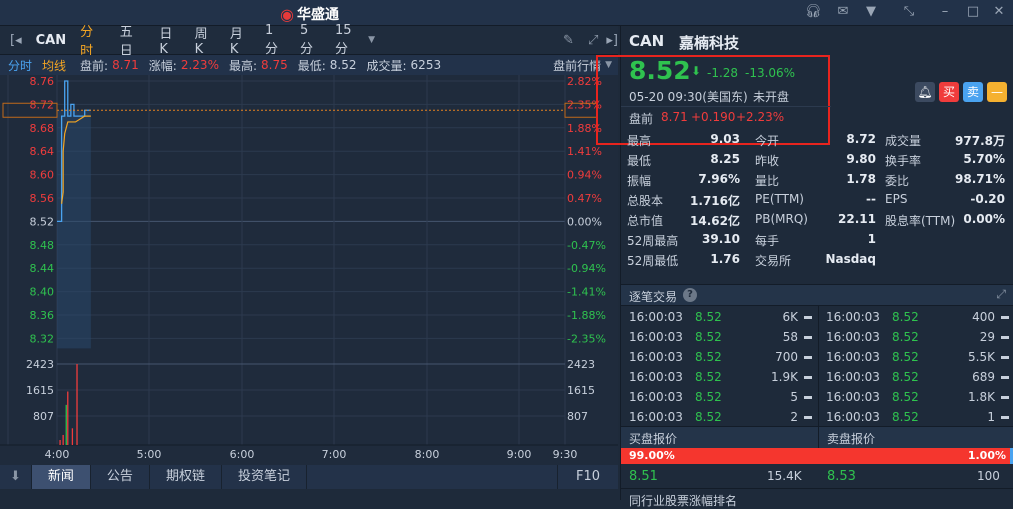  What do you see at coordinates (61, 477) in the screenshot?
I see `tab-news: 新闻` at bounding box center [61, 477].